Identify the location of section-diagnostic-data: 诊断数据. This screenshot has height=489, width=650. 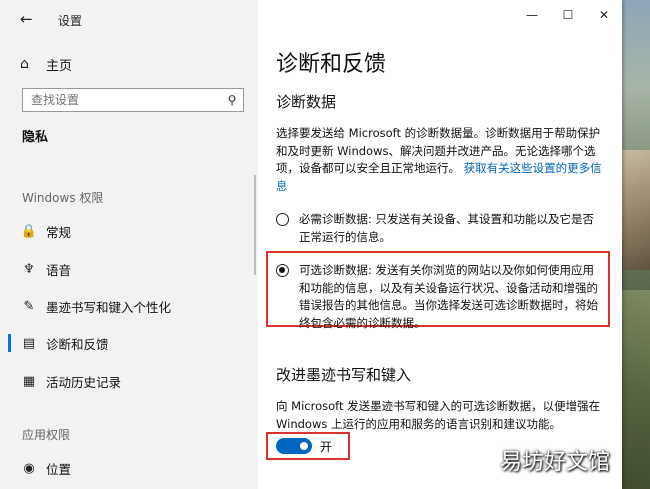
(306, 102).